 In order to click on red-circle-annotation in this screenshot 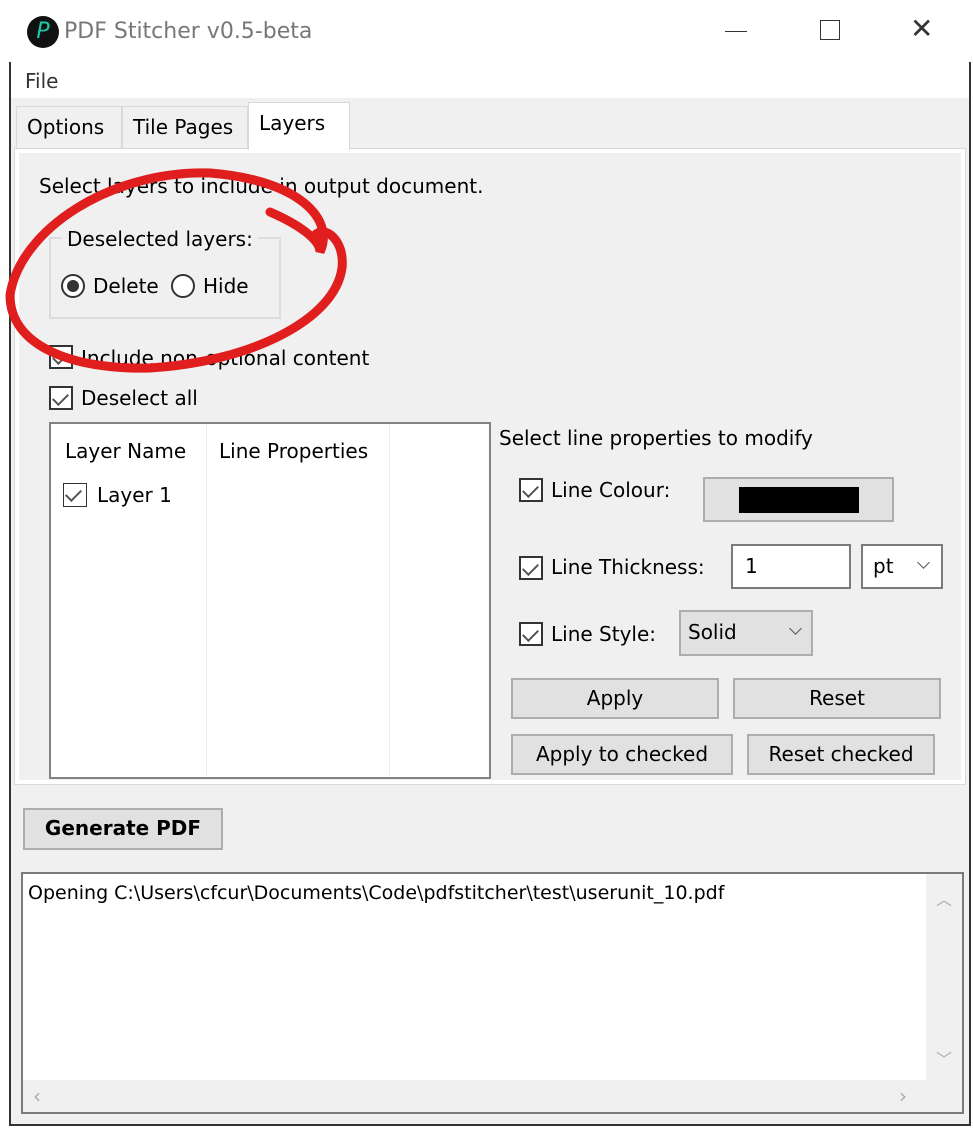, I will do `click(176, 270)`.